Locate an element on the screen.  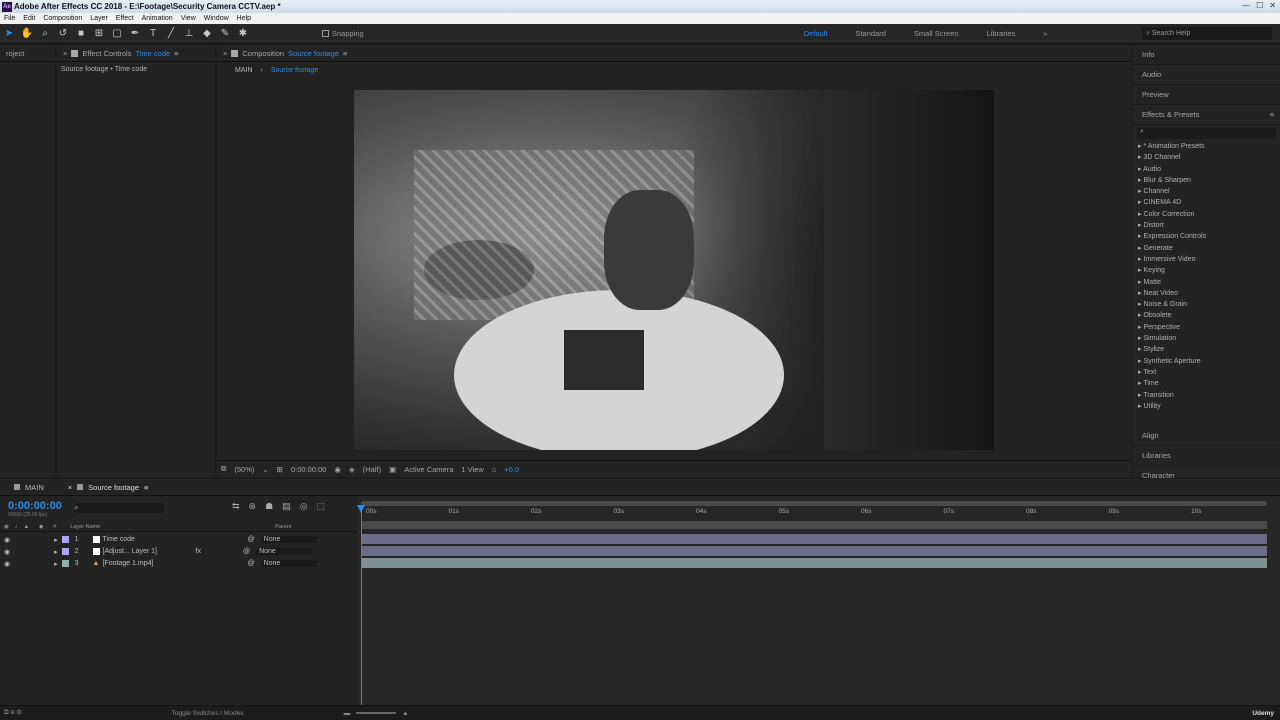
zoom-in-icon: ▲ is located at coordinates (405, 713).